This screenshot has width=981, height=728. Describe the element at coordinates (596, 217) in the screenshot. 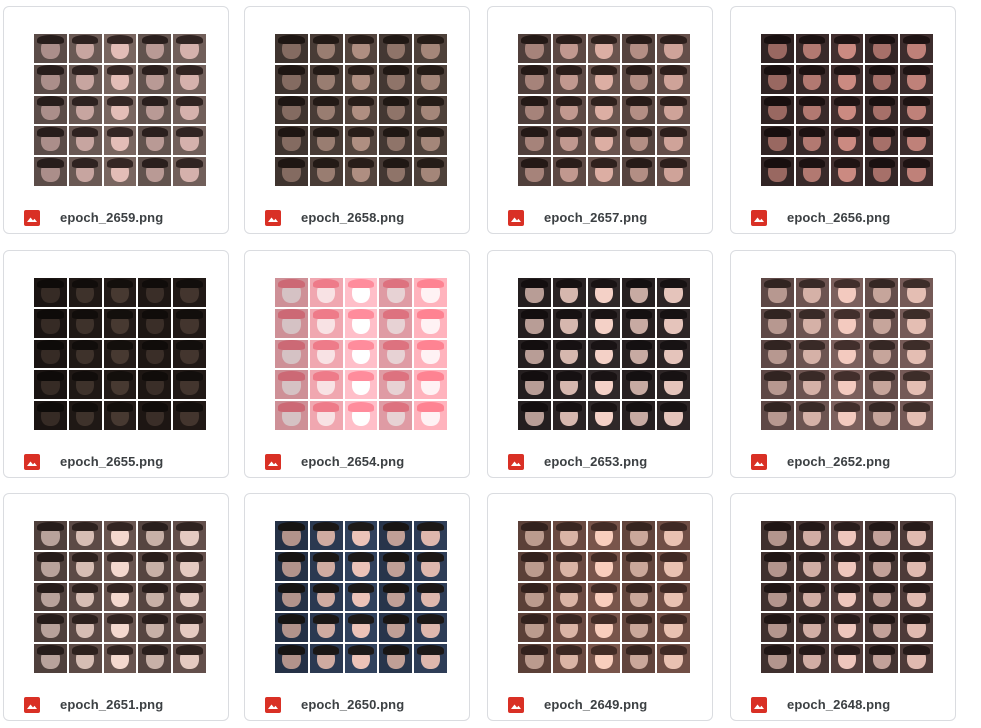

I see `file-name: epoch_2657.png` at that location.